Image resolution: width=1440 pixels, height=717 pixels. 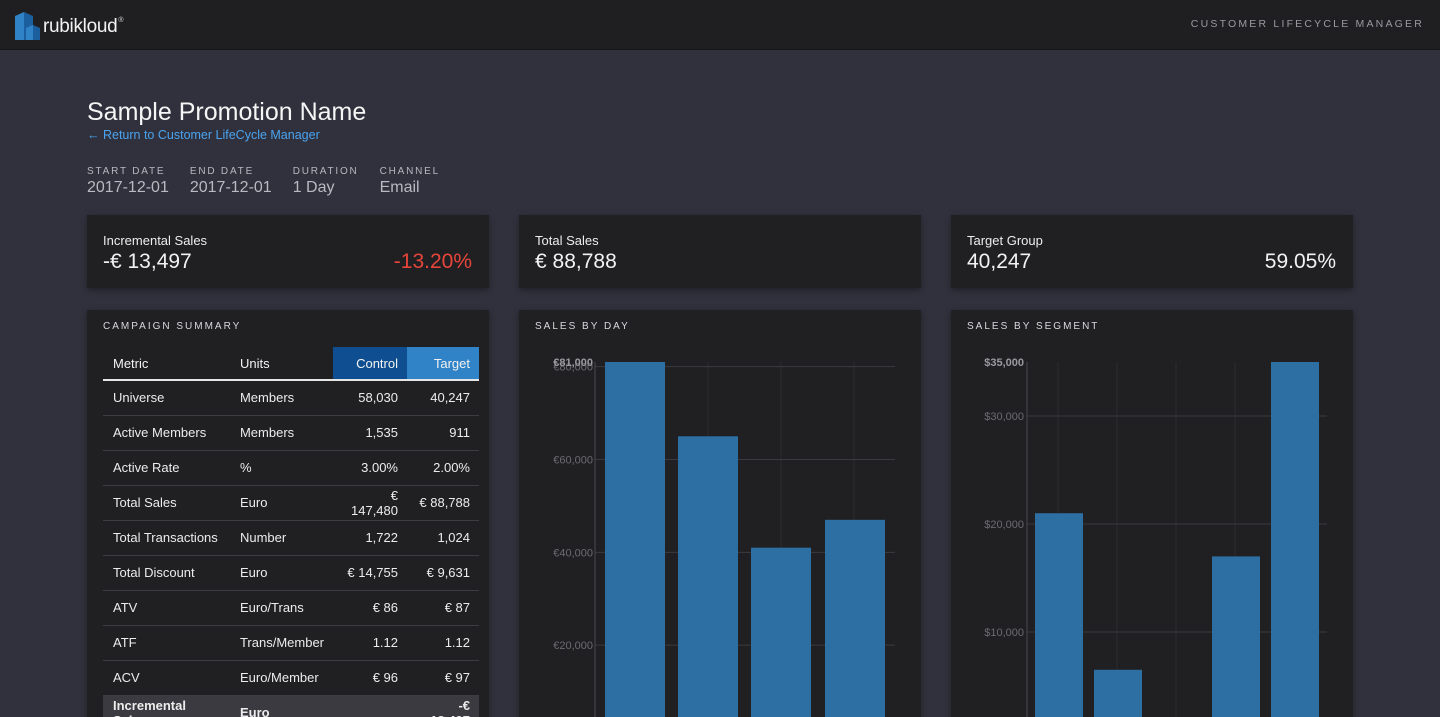 I want to click on meta-label: END DATE, so click(x=222, y=171).